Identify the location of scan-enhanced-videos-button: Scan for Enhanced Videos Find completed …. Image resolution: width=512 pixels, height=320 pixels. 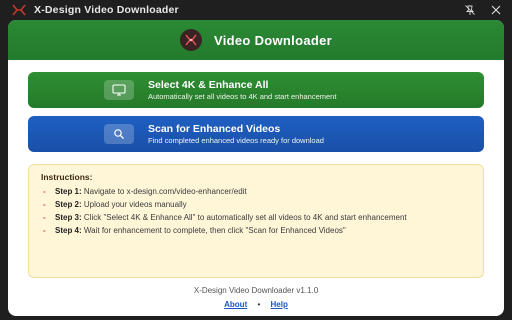
(256, 134).